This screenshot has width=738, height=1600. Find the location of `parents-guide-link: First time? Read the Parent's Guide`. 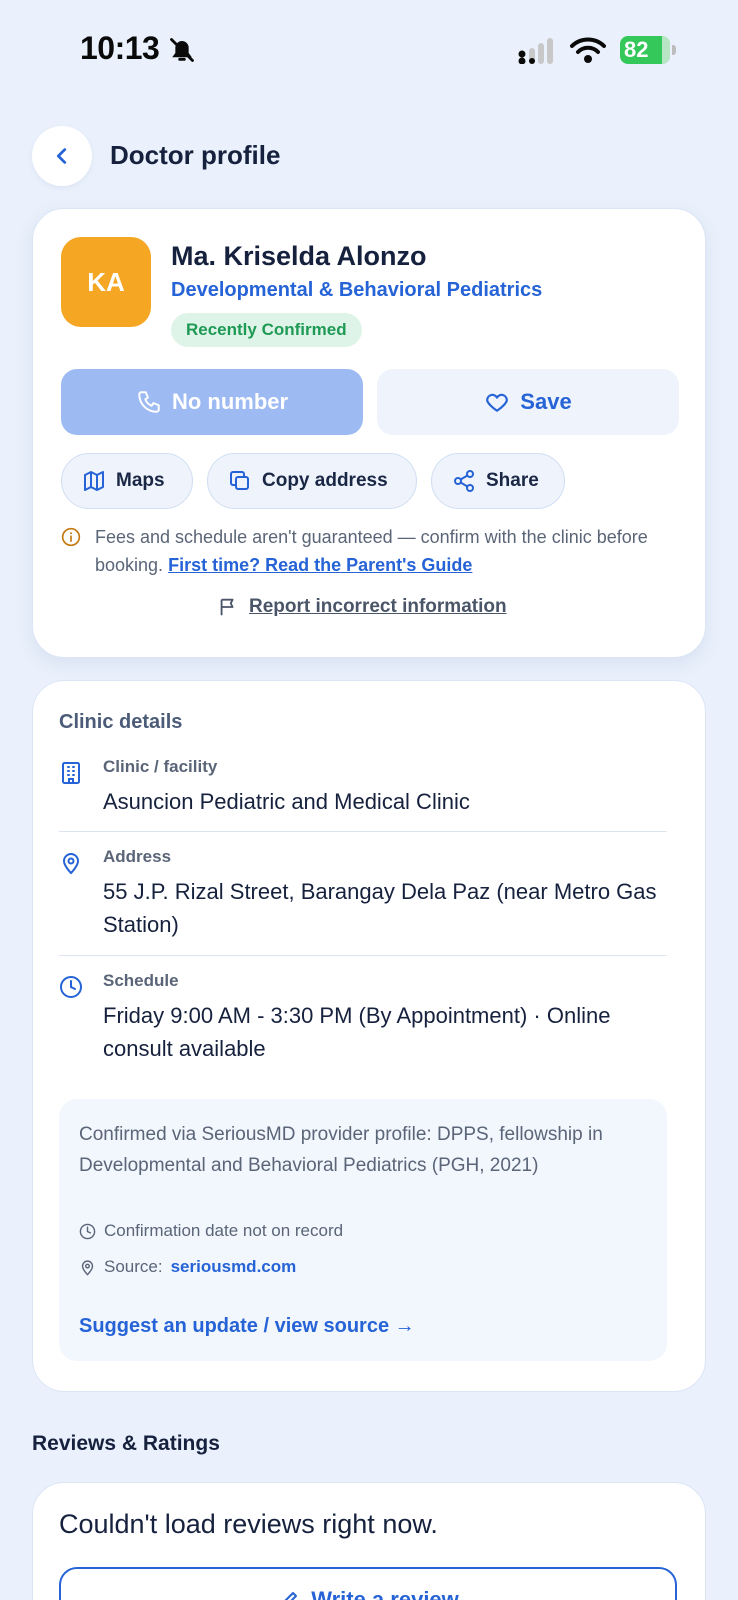

parents-guide-link: First time? Read the Parent's Guide is located at coordinates (320, 565).